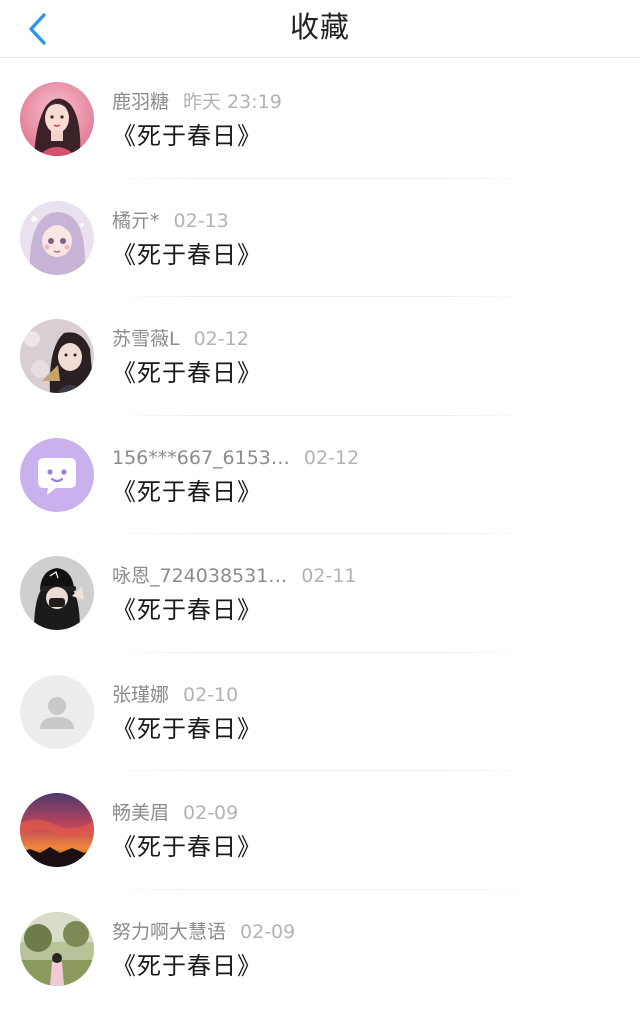 This screenshot has width=640, height=1016. Describe the element at coordinates (201, 220) in the screenshot. I see `item-date: 02-13` at that location.